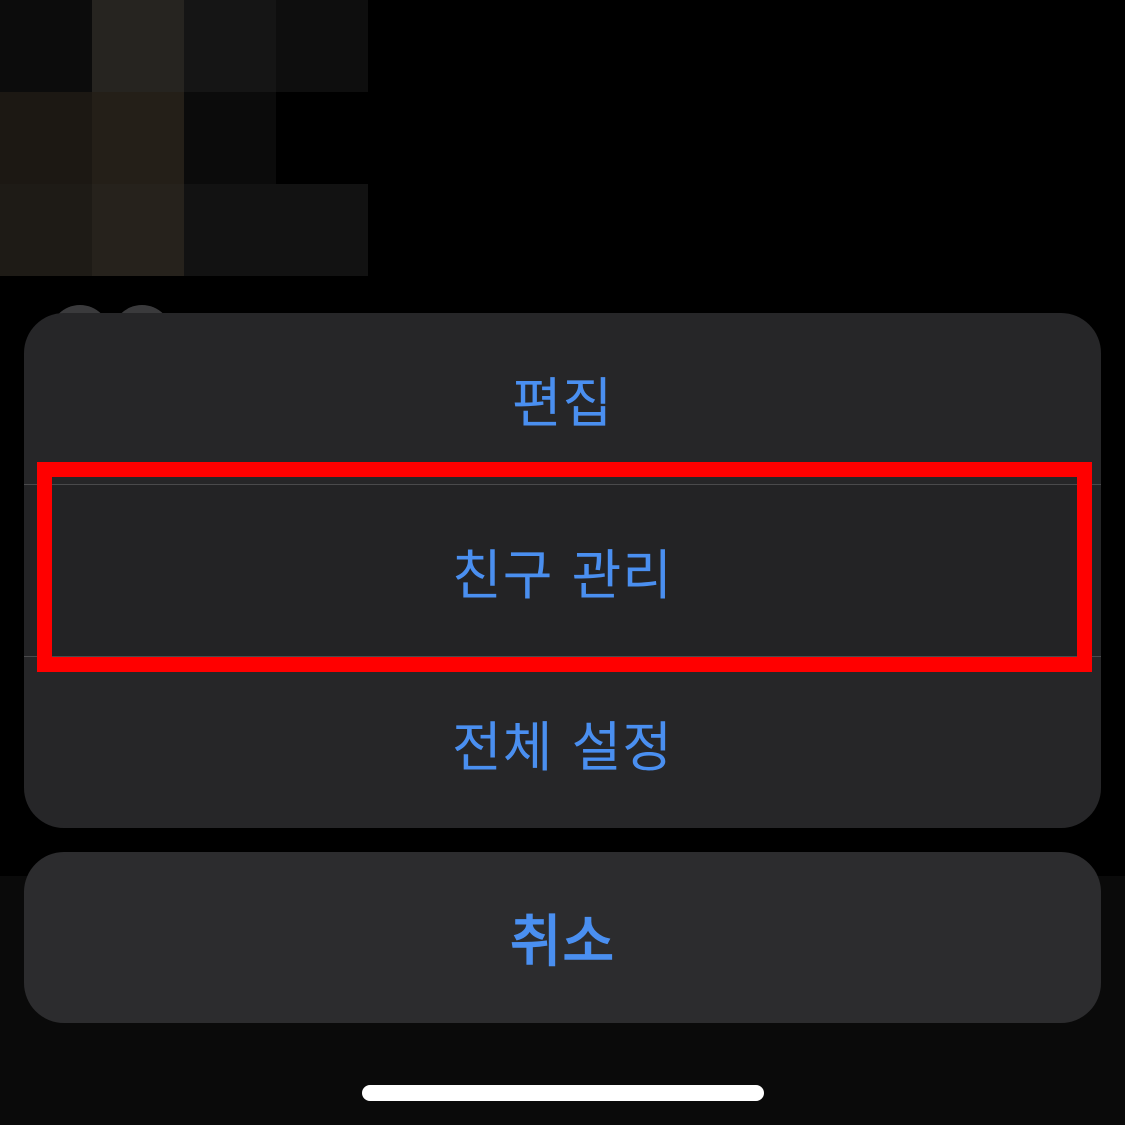 The width and height of the screenshot is (1125, 1125). I want to click on cancel-button: 취소, so click(562, 937).